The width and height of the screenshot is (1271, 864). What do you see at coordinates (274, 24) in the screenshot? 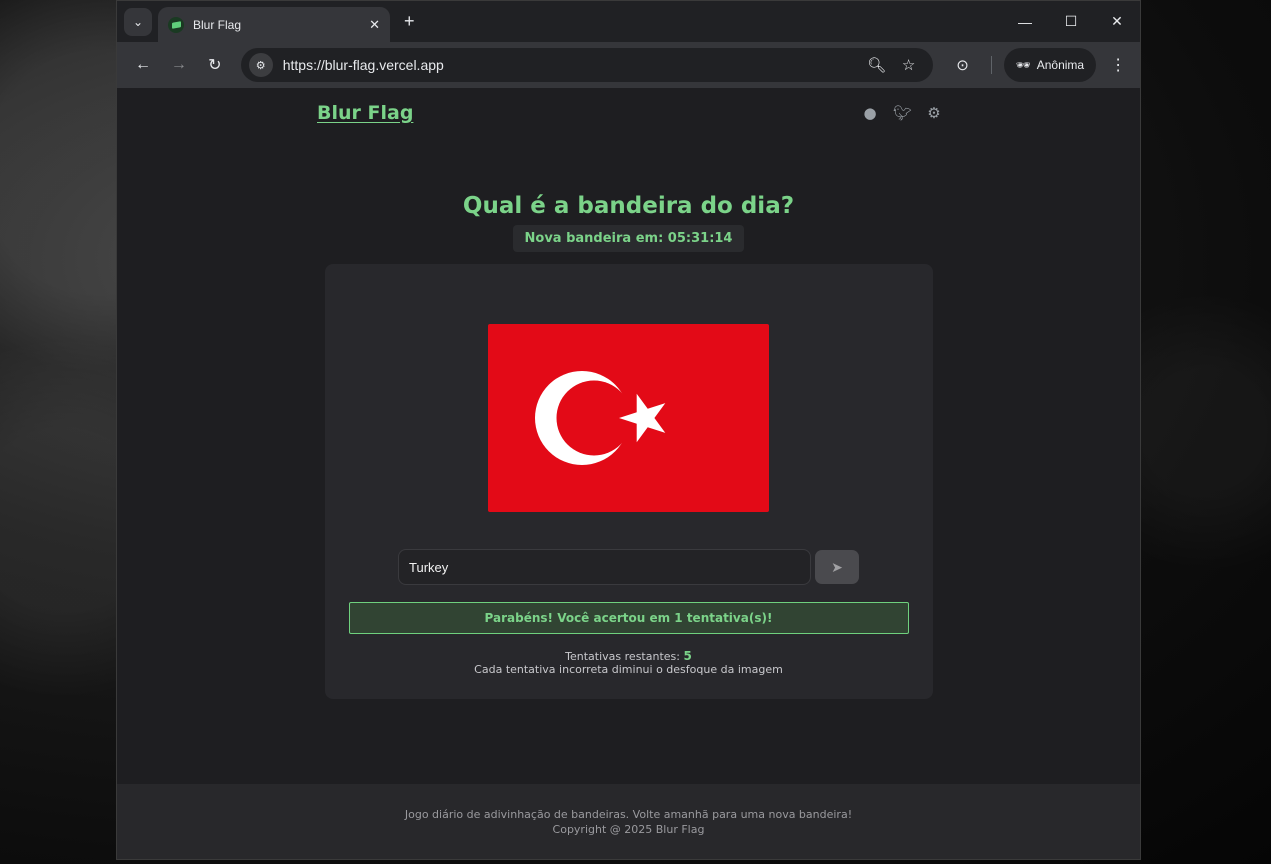
I see `browser-tab: Blur Flag ✕` at bounding box center [274, 24].